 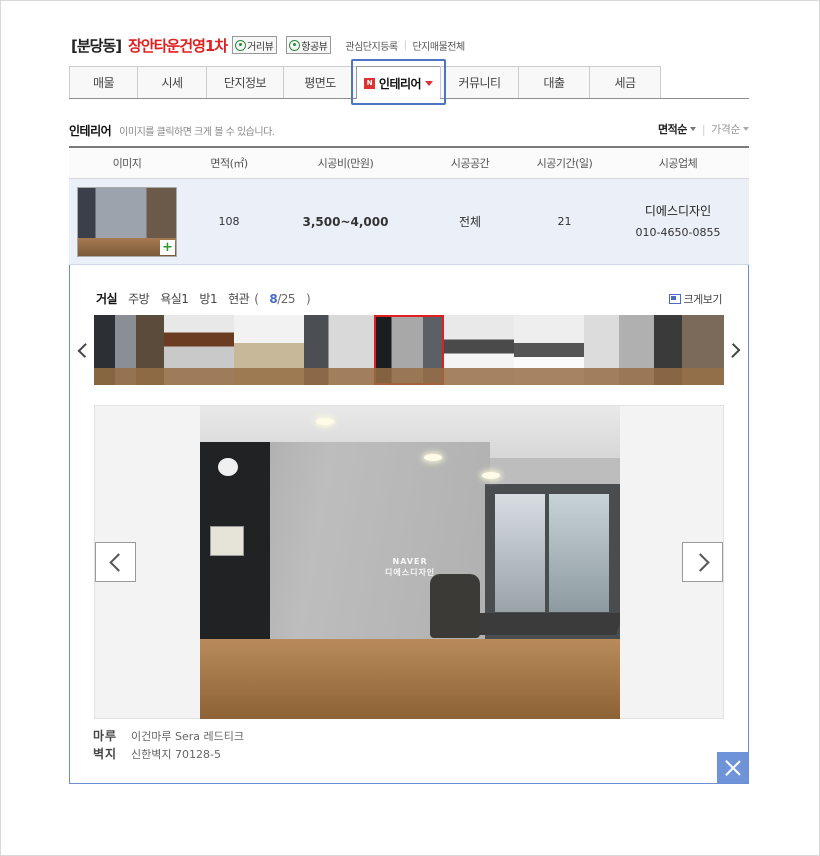 What do you see at coordinates (309, 45) in the screenshot?
I see `aerial-view-button: 항공뷰` at bounding box center [309, 45].